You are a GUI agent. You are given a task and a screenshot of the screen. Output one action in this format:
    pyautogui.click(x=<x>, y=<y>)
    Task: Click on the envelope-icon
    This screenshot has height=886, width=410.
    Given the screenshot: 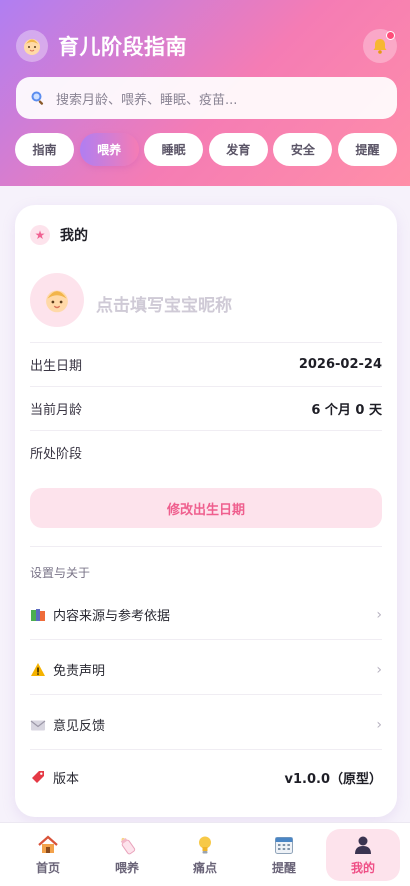 What is the action you would take?
    pyautogui.click(x=38, y=725)
    